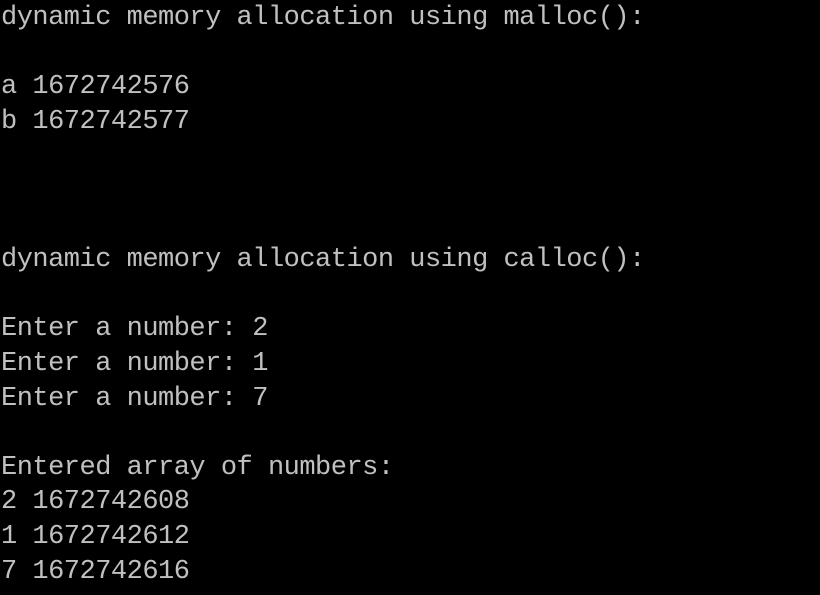 Image resolution: width=820 pixels, height=595 pixels. What do you see at coordinates (95, 121) in the screenshot?
I see `output-line-malloc-b: b 1672742577` at bounding box center [95, 121].